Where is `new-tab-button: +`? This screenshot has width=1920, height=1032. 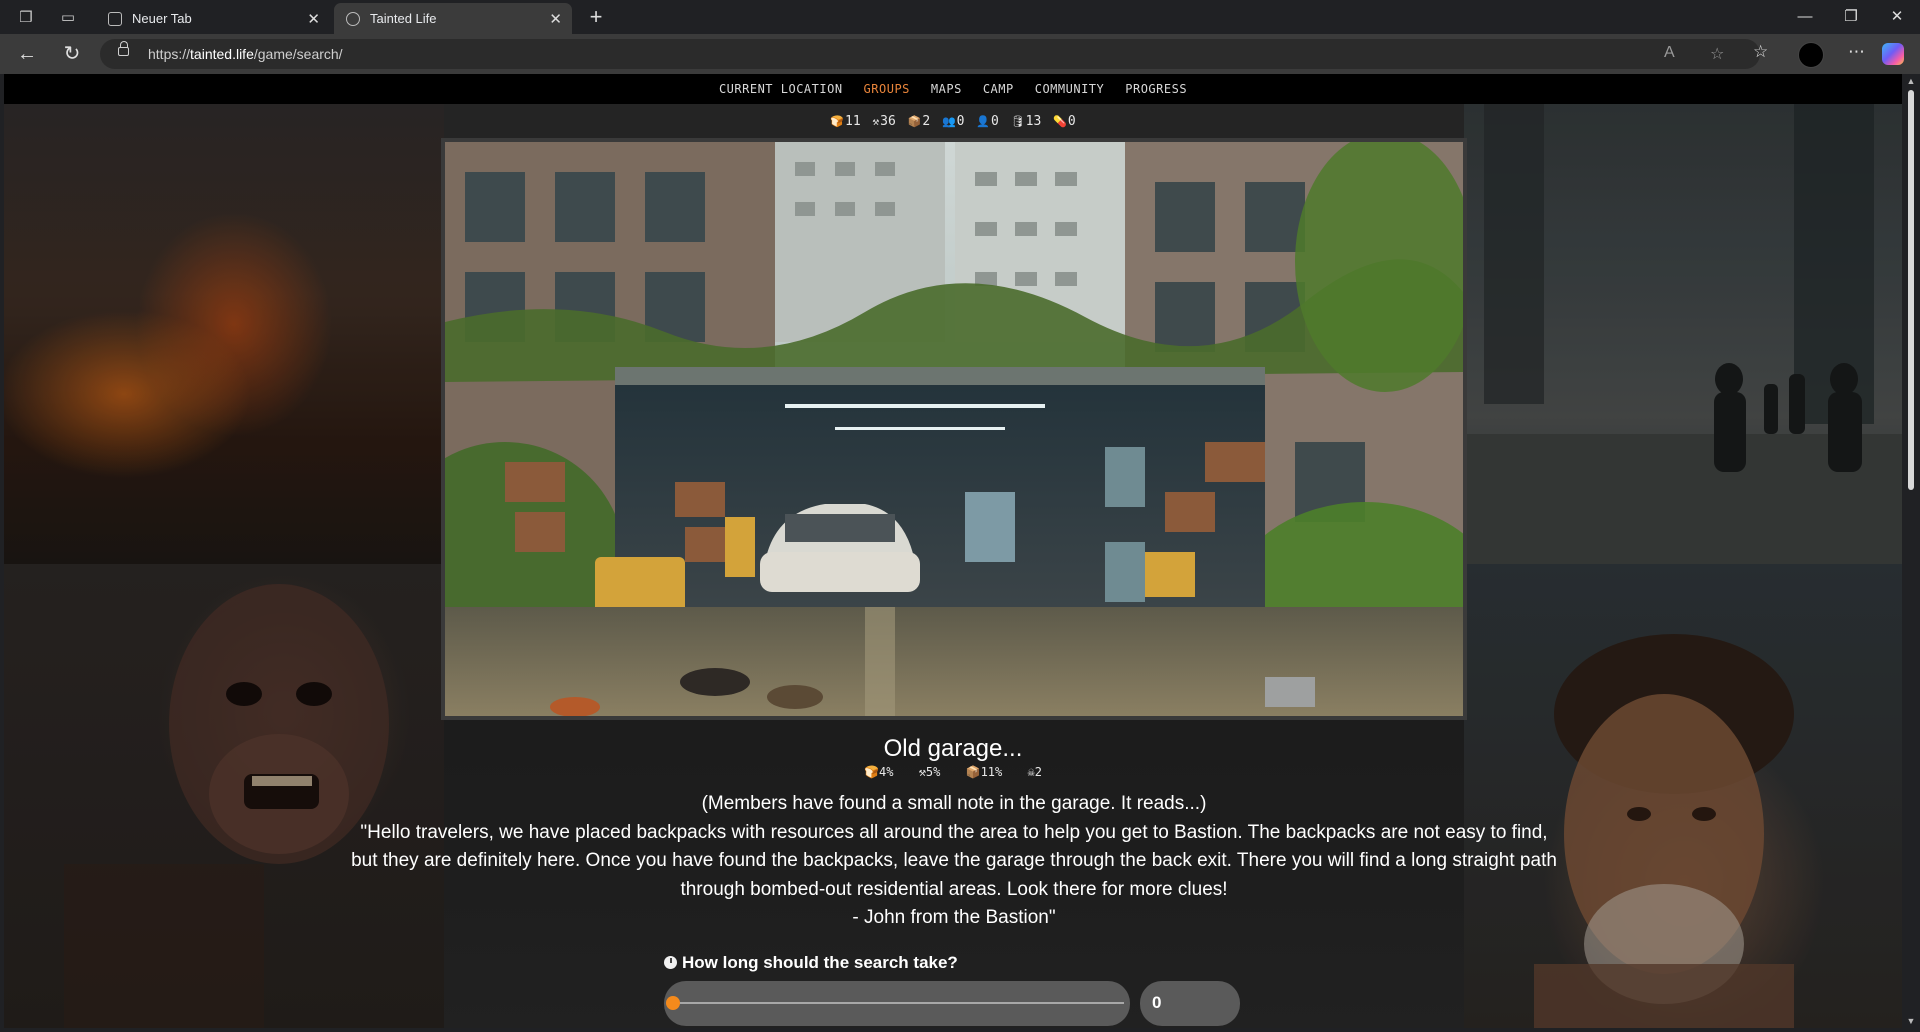 new-tab-button: + is located at coordinates (596, 17).